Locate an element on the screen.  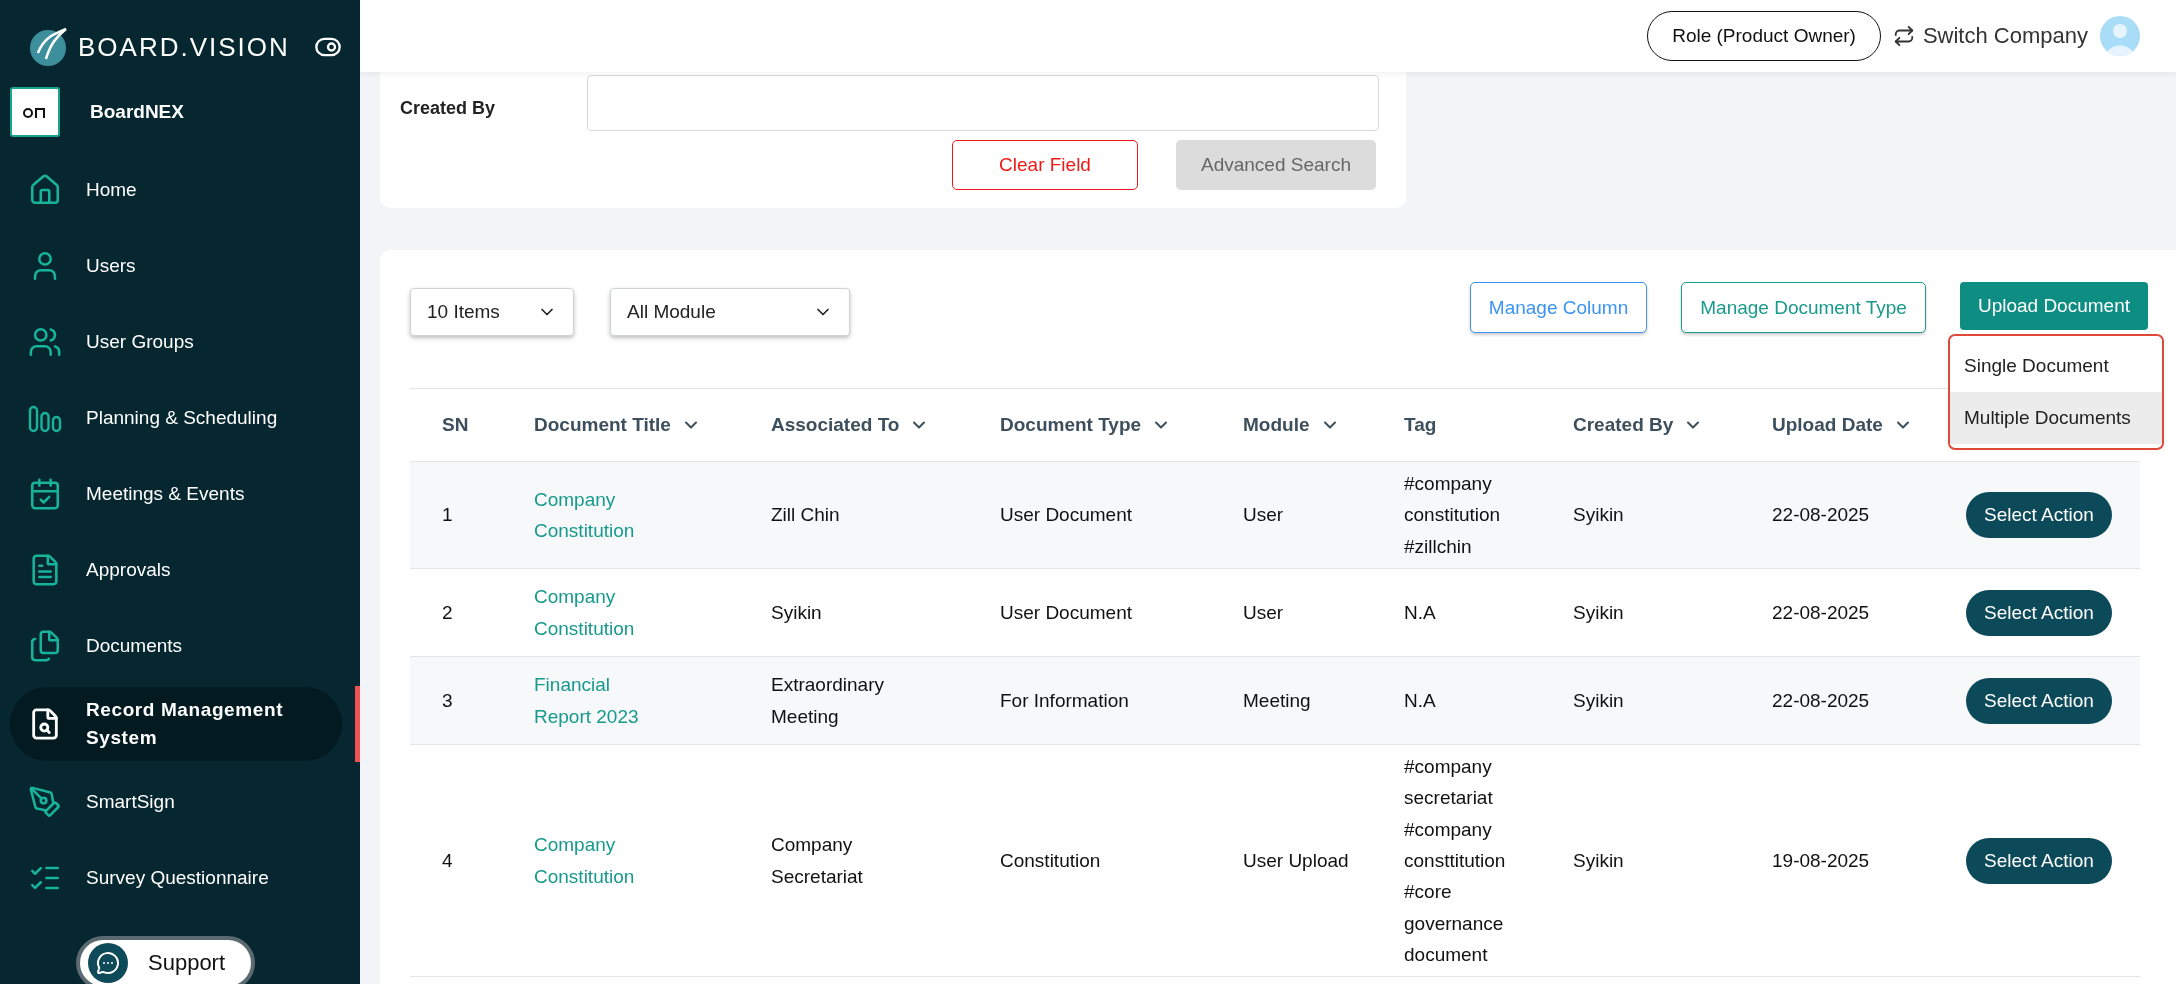
manage-document-type-button: Manage Document Type is located at coordinates (1803, 307).